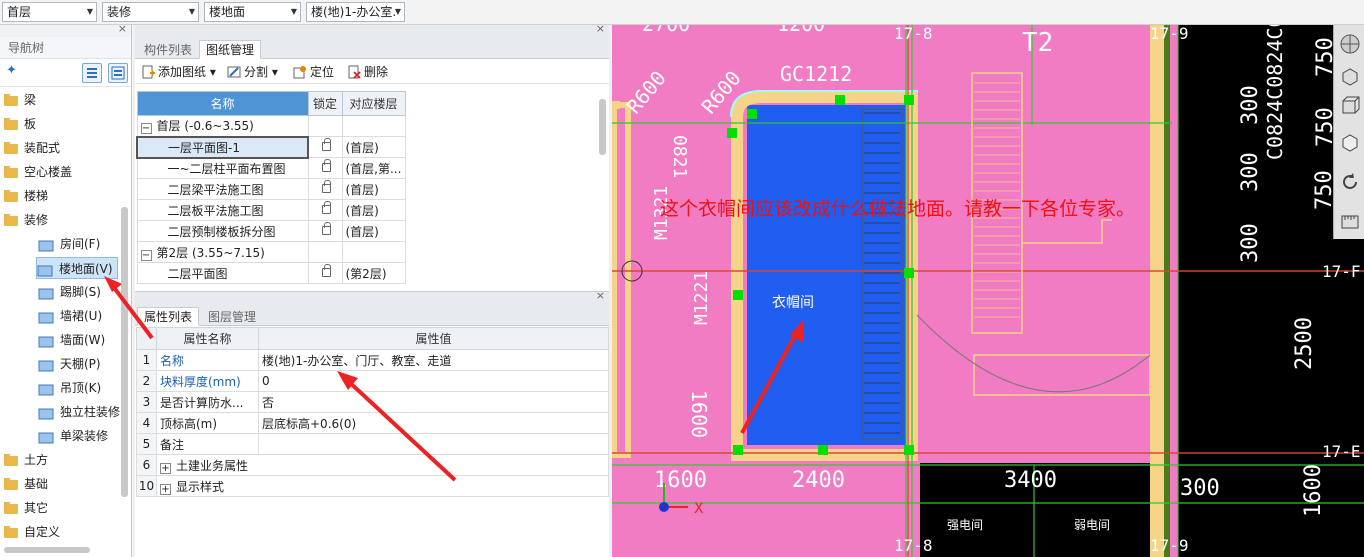 The height and width of the screenshot is (557, 1364). Describe the element at coordinates (20, 100) in the screenshot. I see `nav-folder-item: 梁` at that location.